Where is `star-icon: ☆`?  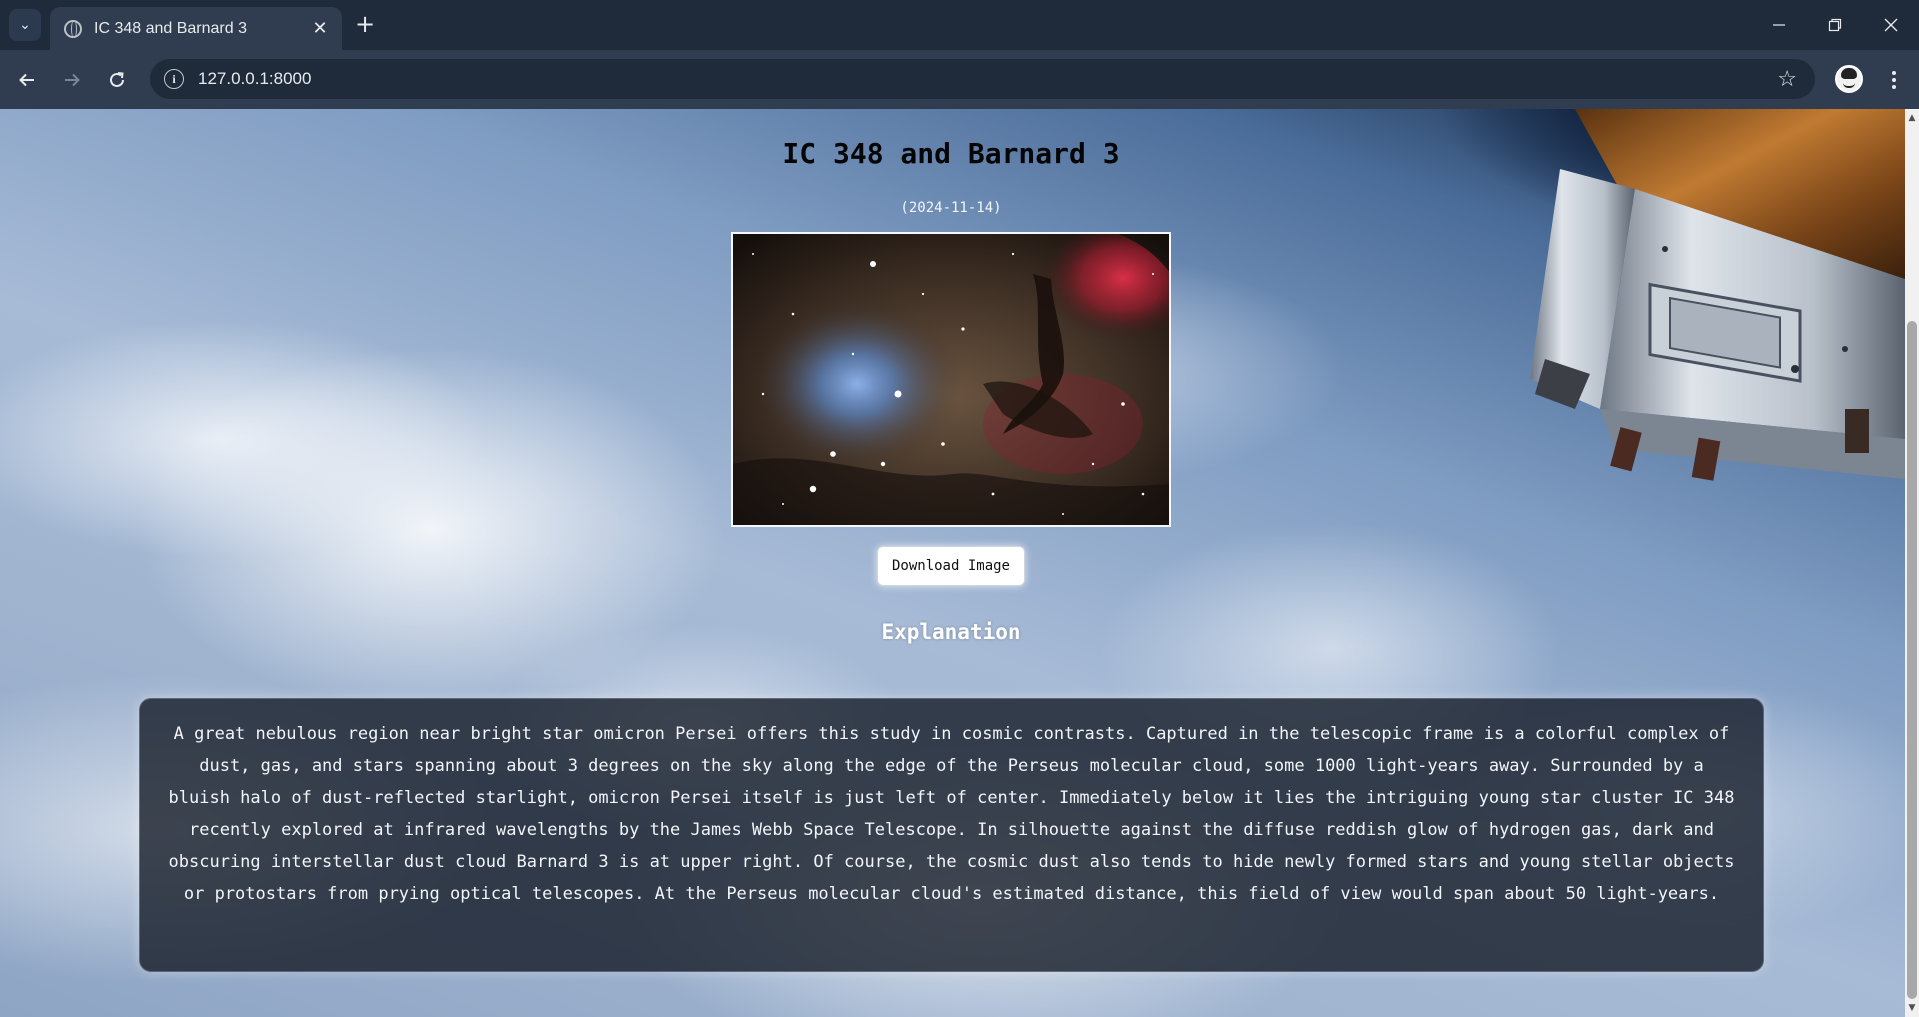
star-icon: ☆ is located at coordinates (1787, 79).